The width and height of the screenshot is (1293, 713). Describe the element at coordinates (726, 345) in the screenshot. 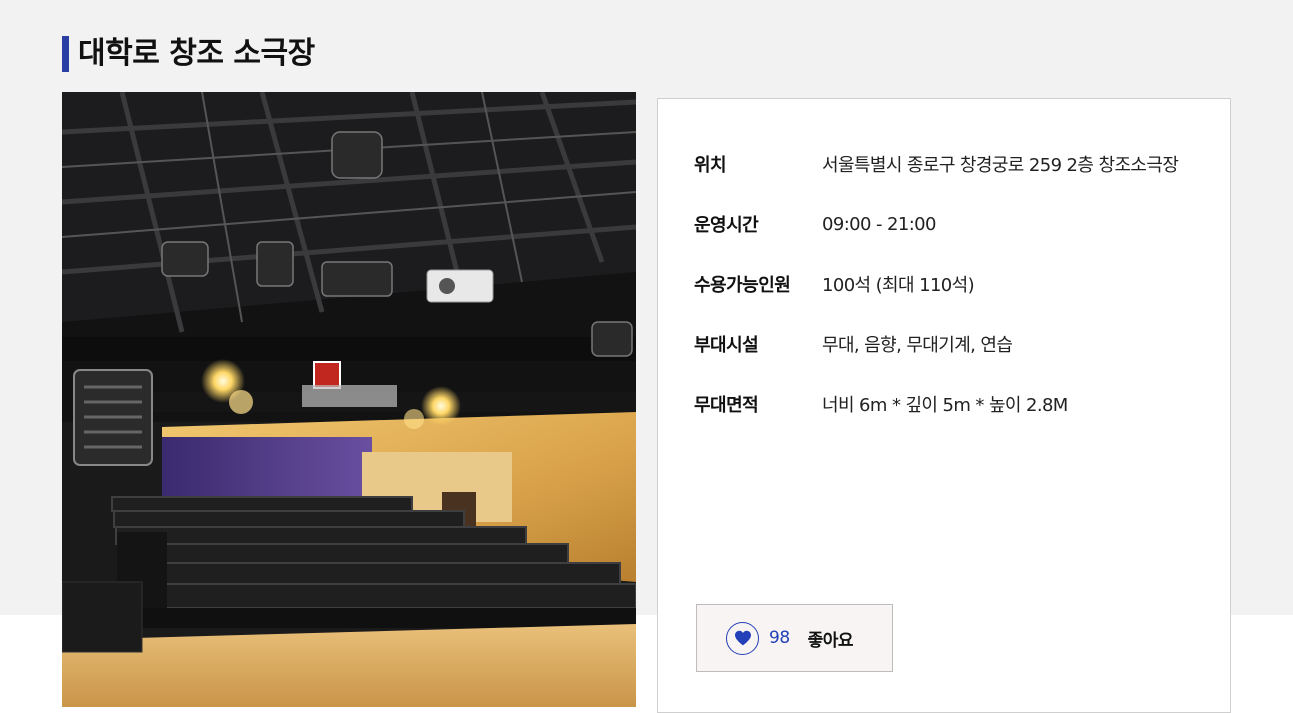

I see `info-label: 부대시설` at that location.